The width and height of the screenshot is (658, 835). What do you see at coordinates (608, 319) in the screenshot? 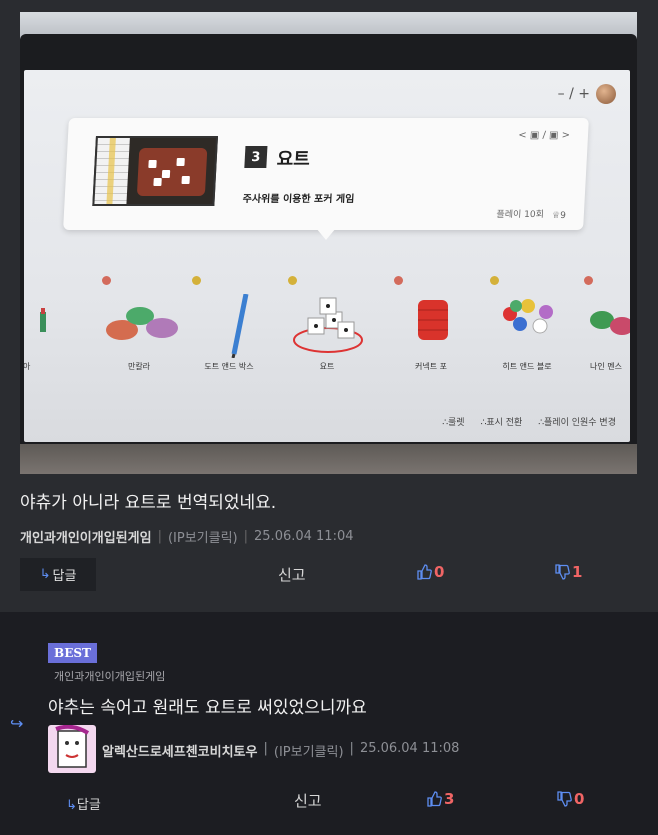
I see `nine-mens-morris-icon` at bounding box center [608, 319].